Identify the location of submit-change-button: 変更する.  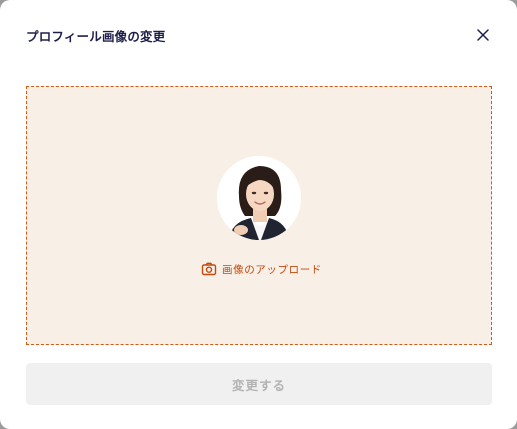
(259, 384).